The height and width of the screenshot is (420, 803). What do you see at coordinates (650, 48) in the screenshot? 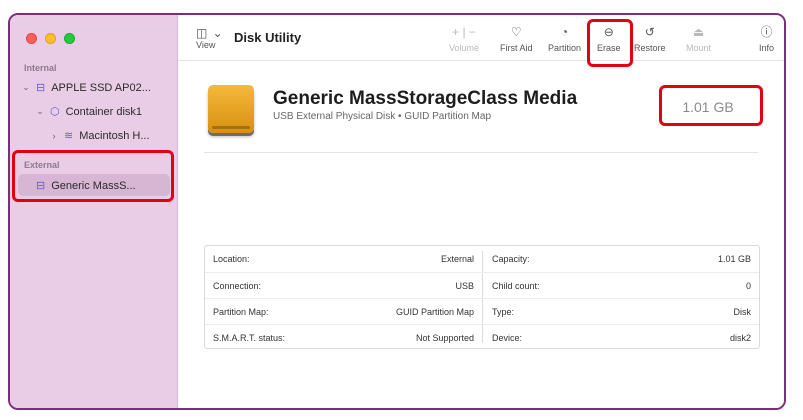
I see `restore-label: Restore` at bounding box center [650, 48].